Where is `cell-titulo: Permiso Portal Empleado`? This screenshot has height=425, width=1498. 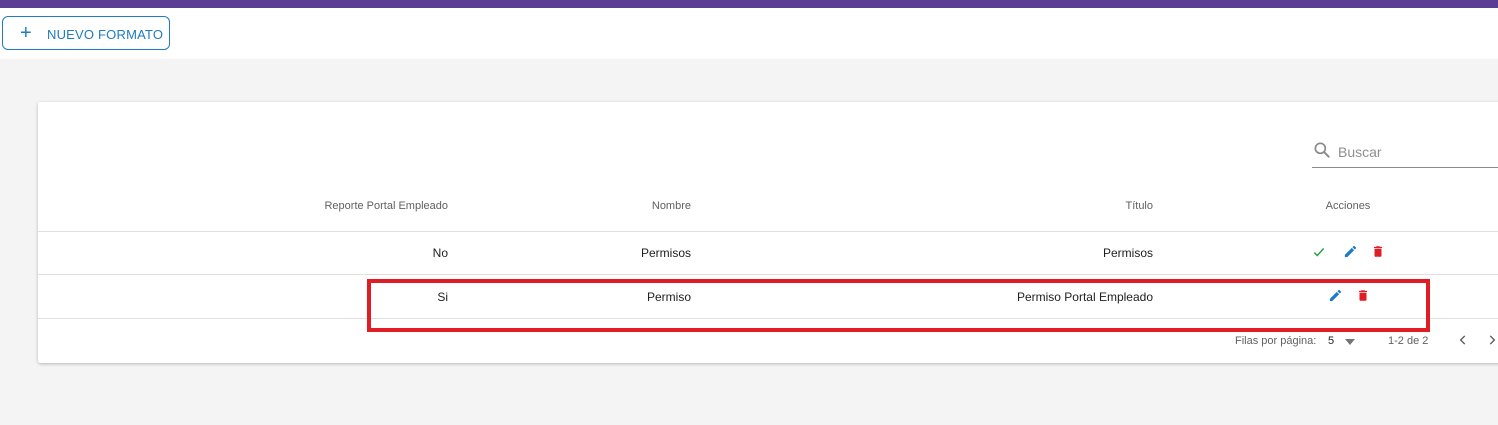 cell-titulo: Permiso Portal Empleado is located at coordinates (1084, 297).